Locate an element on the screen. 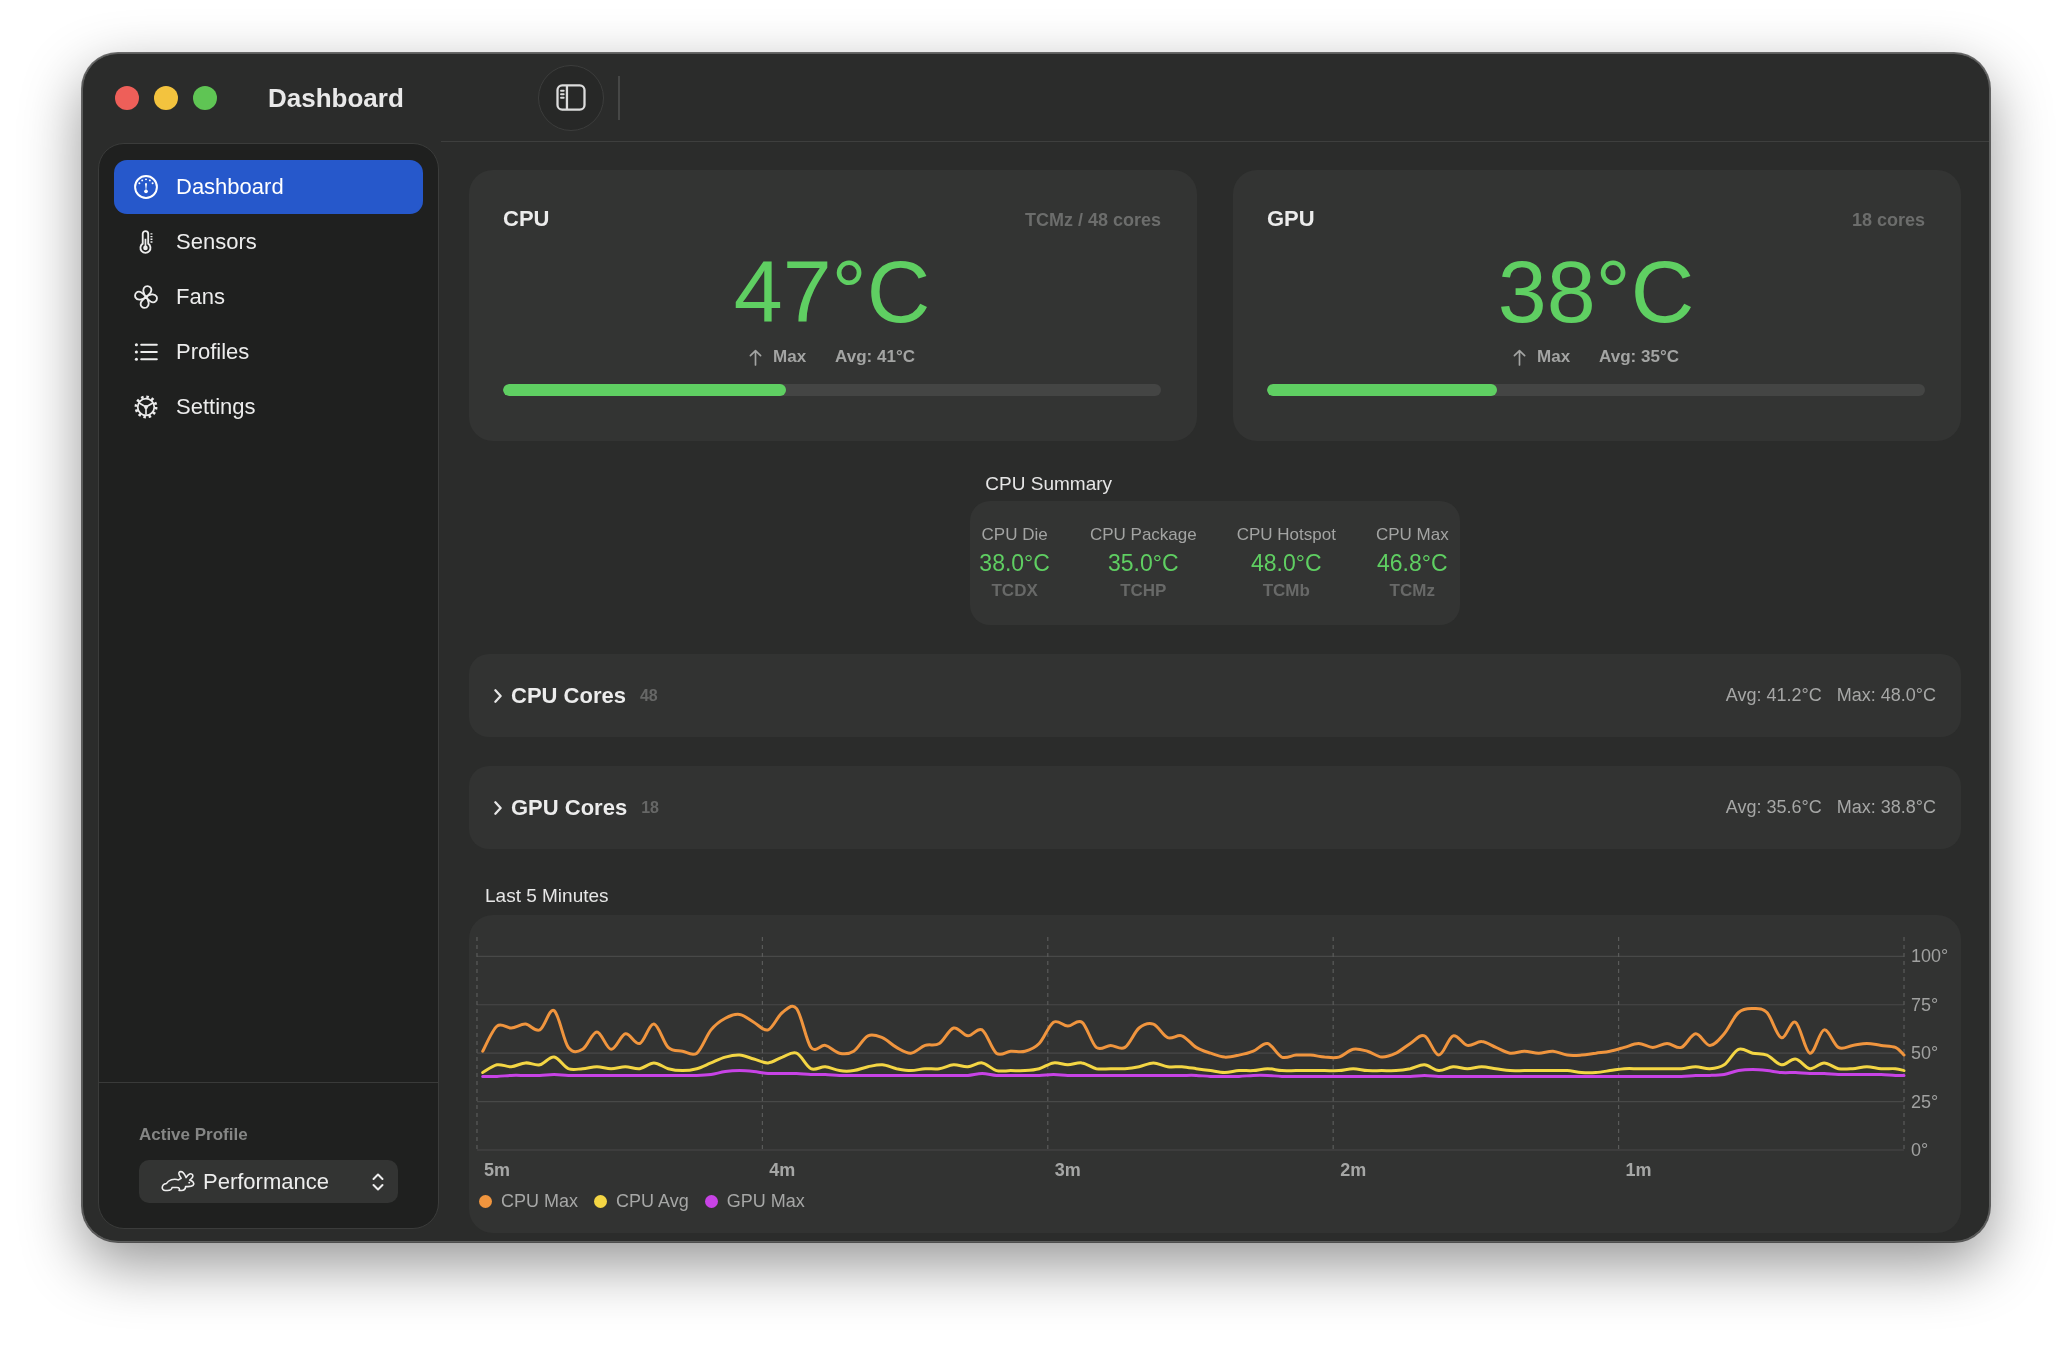 The image size is (2072, 1359). list-icon is located at coordinates (146, 352).